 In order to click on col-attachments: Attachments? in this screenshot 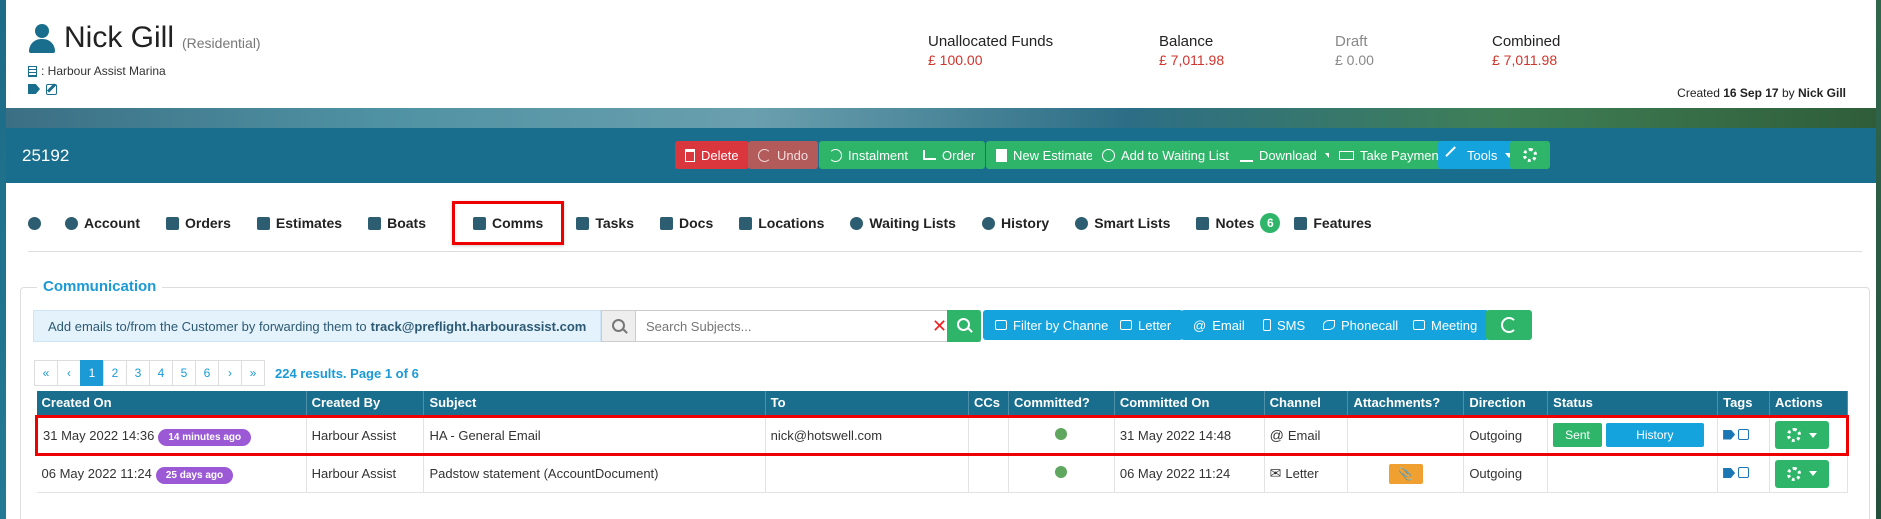, I will do `click(1406, 403)`.